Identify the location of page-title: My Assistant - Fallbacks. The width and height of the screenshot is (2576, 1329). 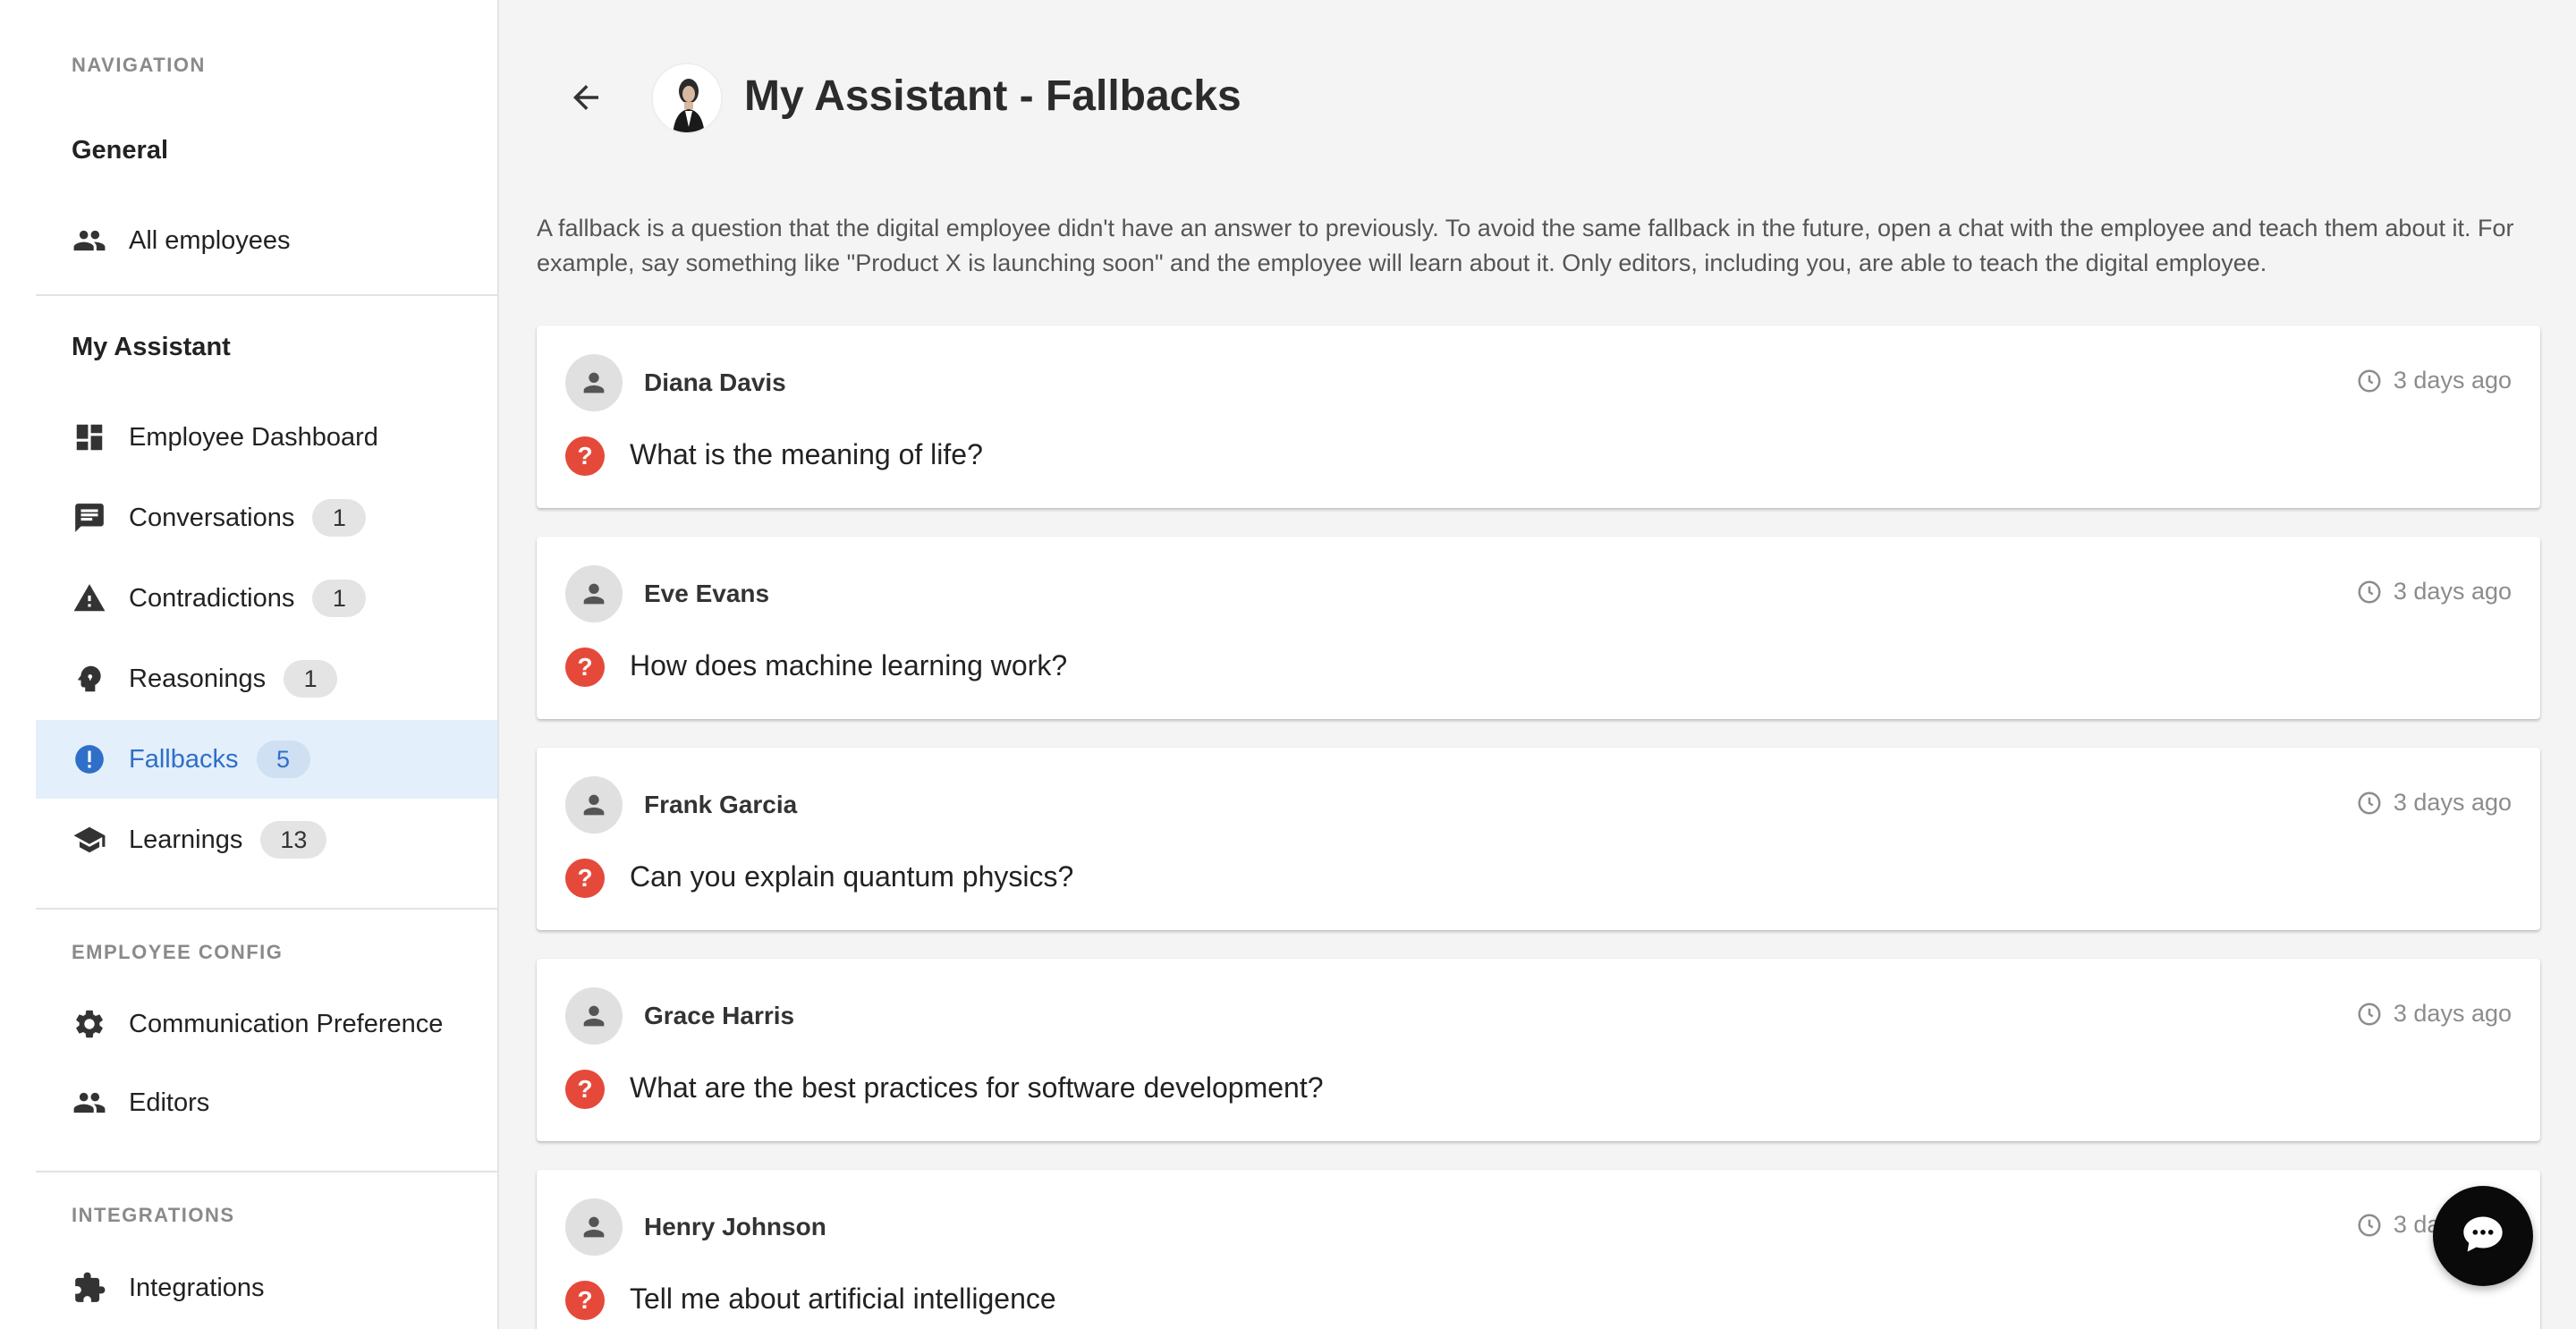
(992, 96).